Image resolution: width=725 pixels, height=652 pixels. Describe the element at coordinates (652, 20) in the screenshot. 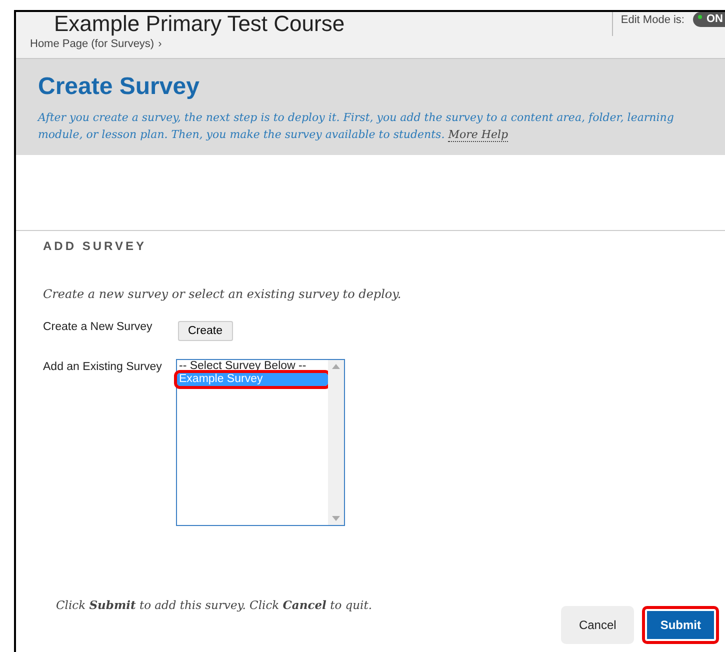

I see `edit-mode-label: Edit Mode is:` at that location.